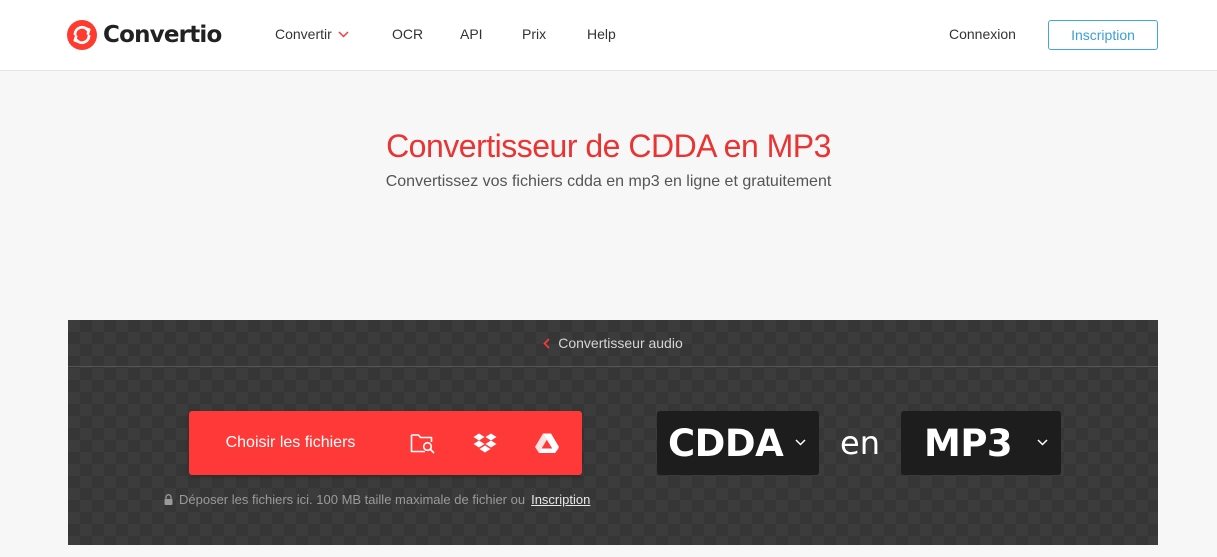  Describe the element at coordinates (303, 34) in the screenshot. I see `nav-convertir-label: Convertir` at that location.